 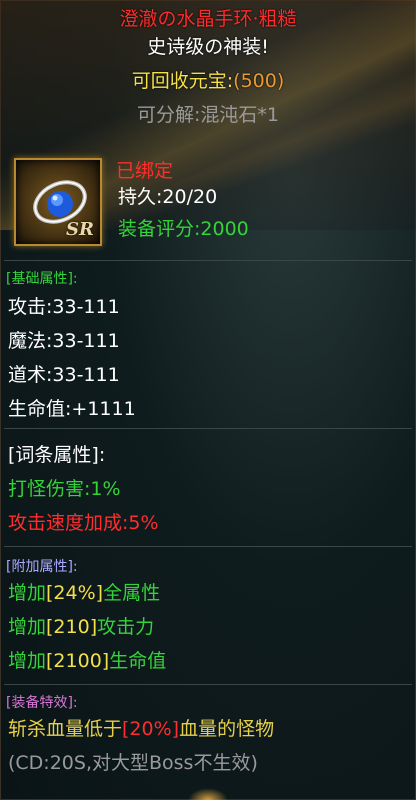 I want to click on rarity-badge: SR, so click(x=80, y=229).